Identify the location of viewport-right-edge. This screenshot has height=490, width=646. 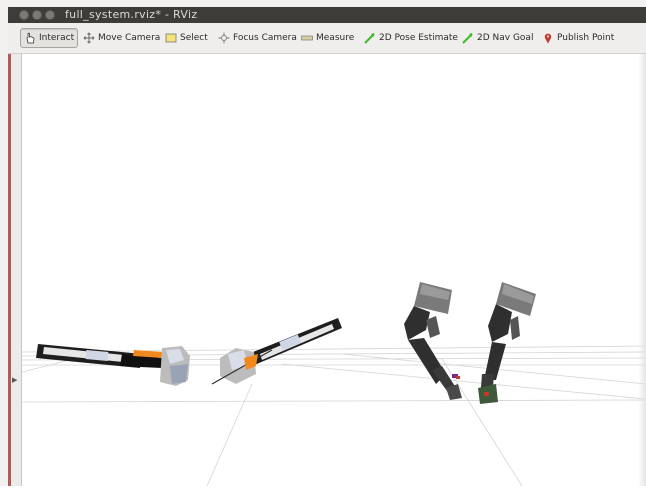
(642, 270).